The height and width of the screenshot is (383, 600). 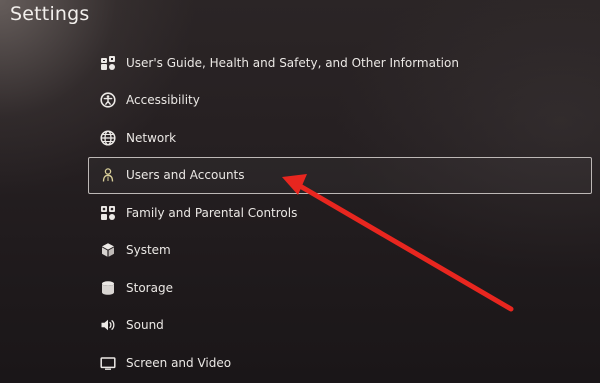 What do you see at coordinates (340, 363) in the screenshot?
I see `menu-item-screen-and-video: Screen and Video` at bounding box center [340, 363].